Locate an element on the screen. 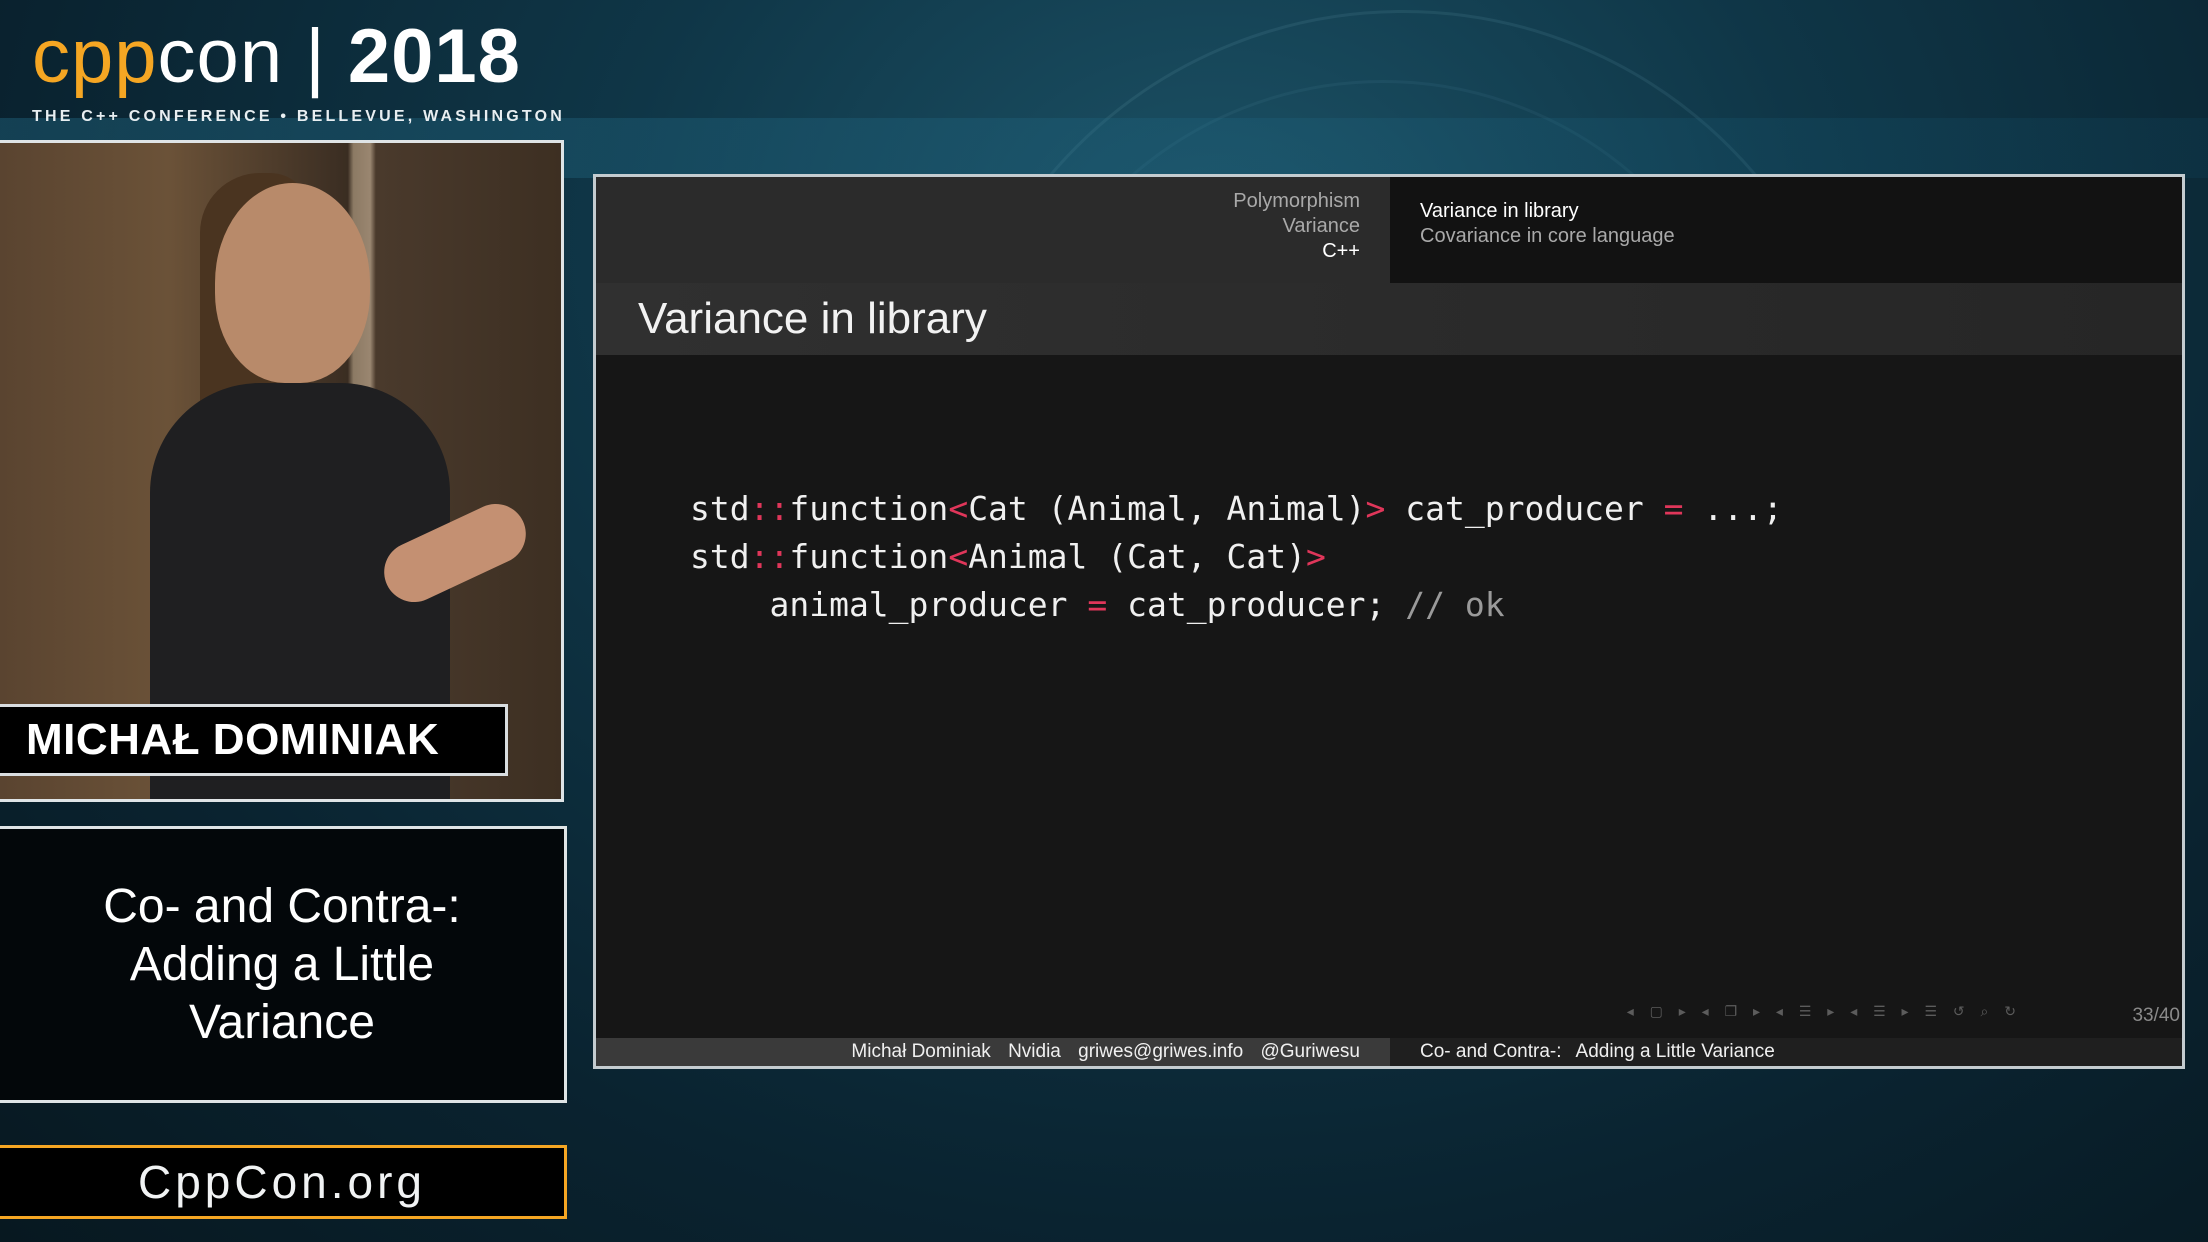 The width and height of the screenshot is (2208, 1242). footer-email: griwes@griwes.info is located at coordinates (1161, 1051).